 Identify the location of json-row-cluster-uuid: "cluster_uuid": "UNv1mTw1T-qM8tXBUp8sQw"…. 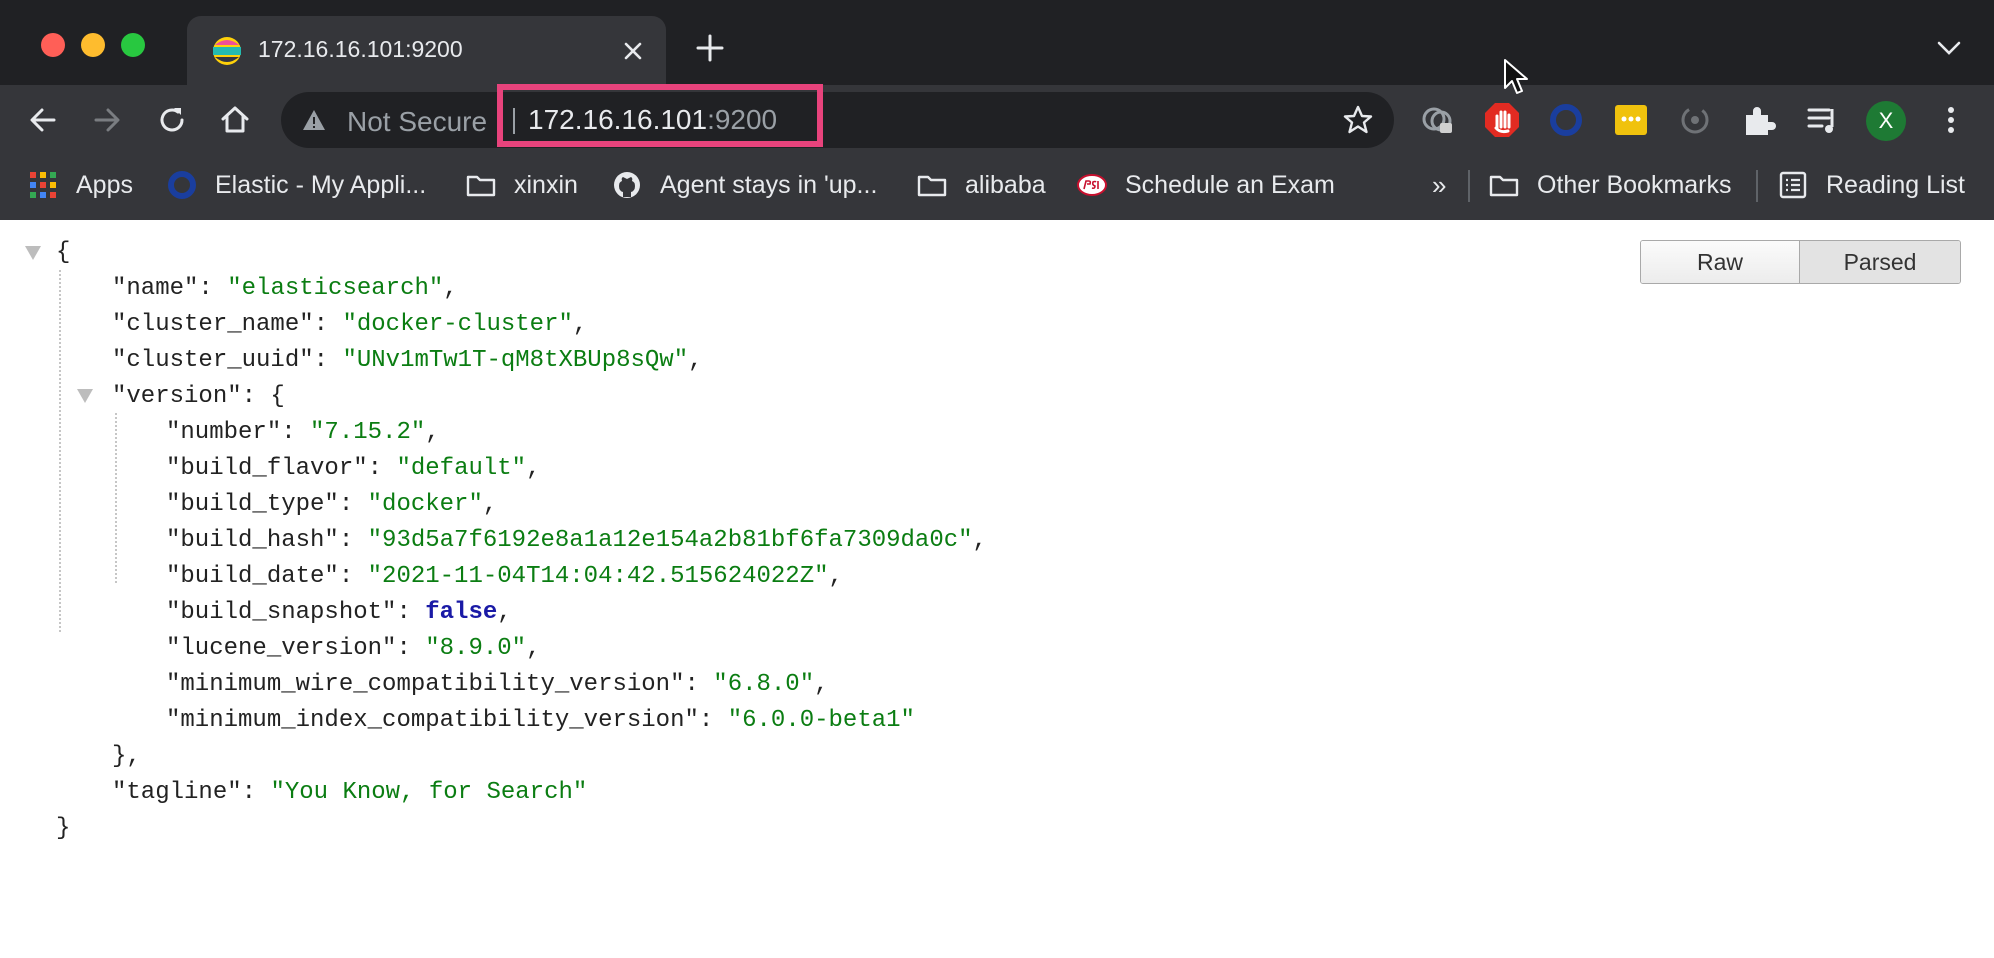
(407, 360).